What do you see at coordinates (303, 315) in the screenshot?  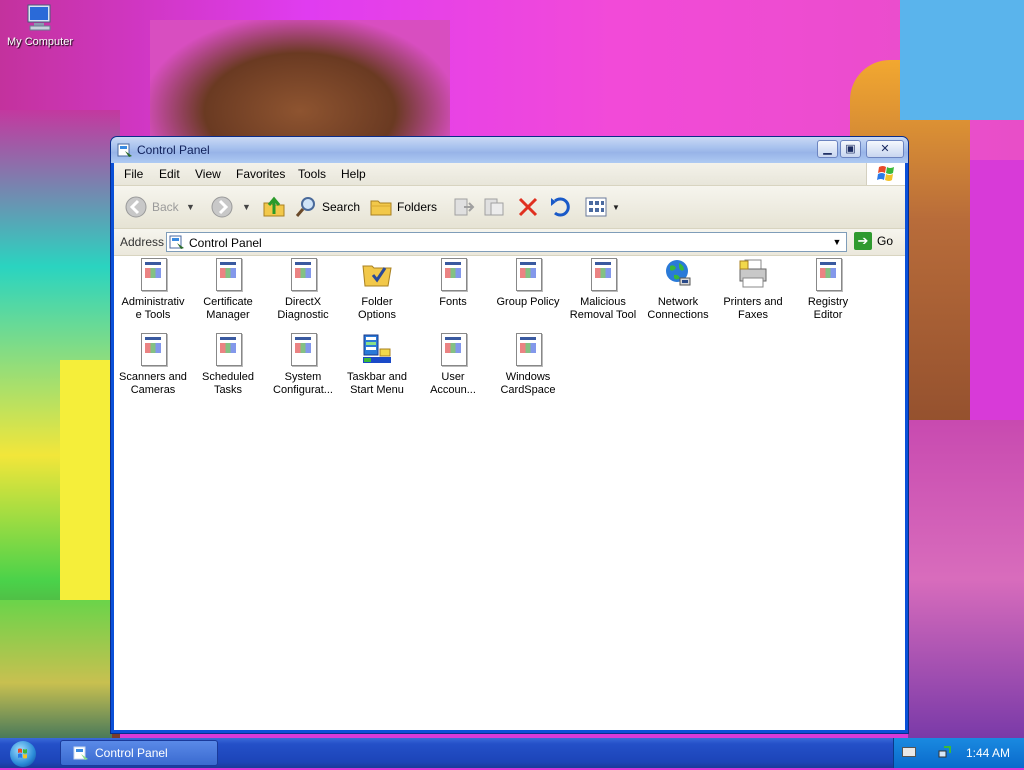 I see `item-label: Diagnostic` at bounding box center [303, 315].